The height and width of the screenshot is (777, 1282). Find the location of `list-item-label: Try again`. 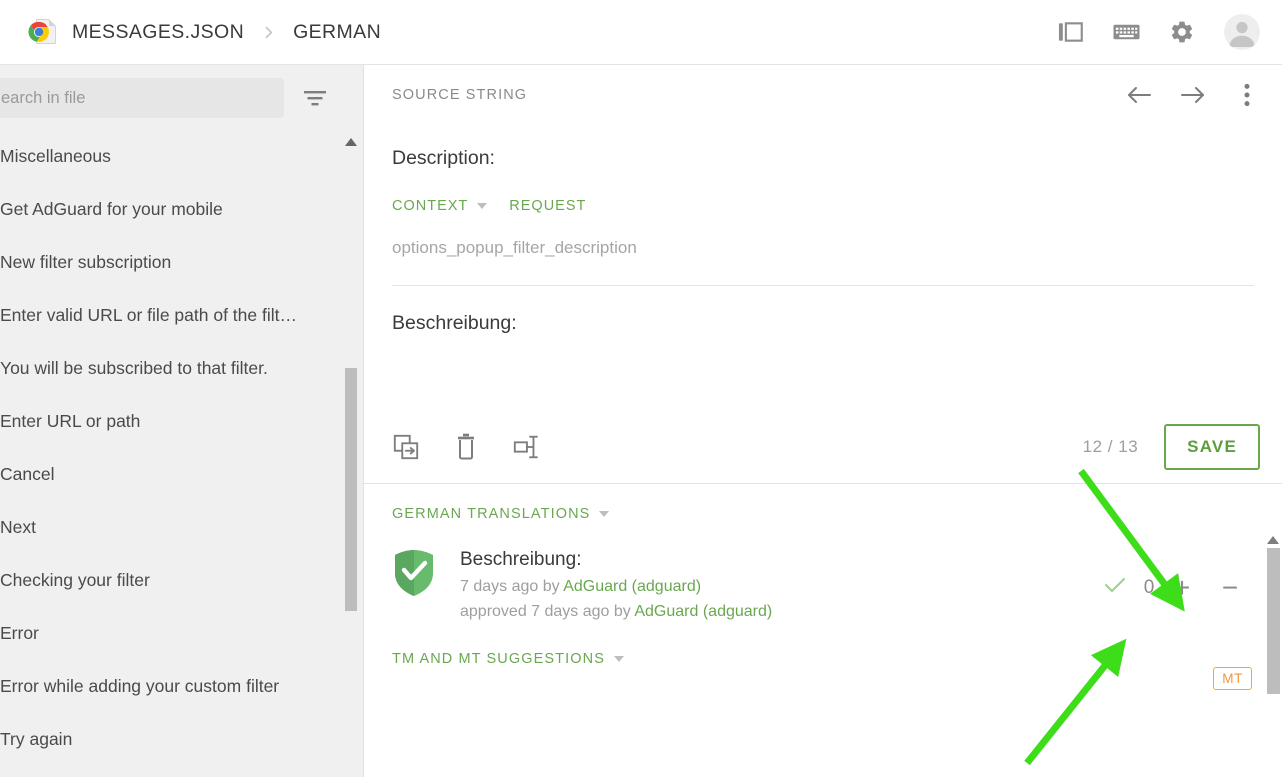

list-item-label: Try again is located at coordinates (36, 739).